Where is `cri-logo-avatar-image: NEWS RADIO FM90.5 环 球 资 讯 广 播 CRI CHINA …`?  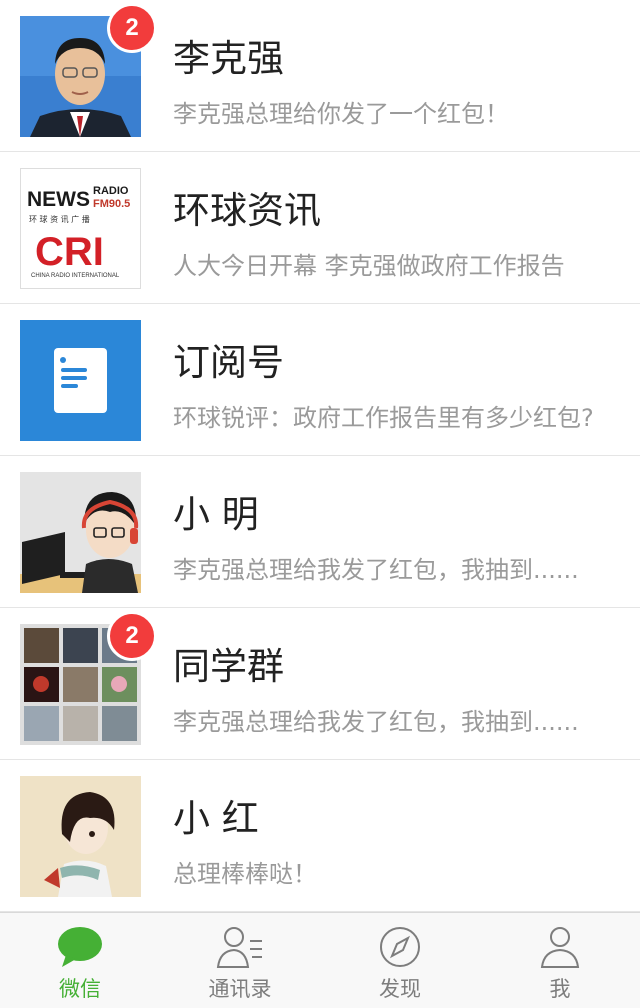
cri-logo-avatar-image: NEWS RADIO FM90.5 环 球 资 讯 广 播 CRI CHINA … is located at coordinates (80, 228).